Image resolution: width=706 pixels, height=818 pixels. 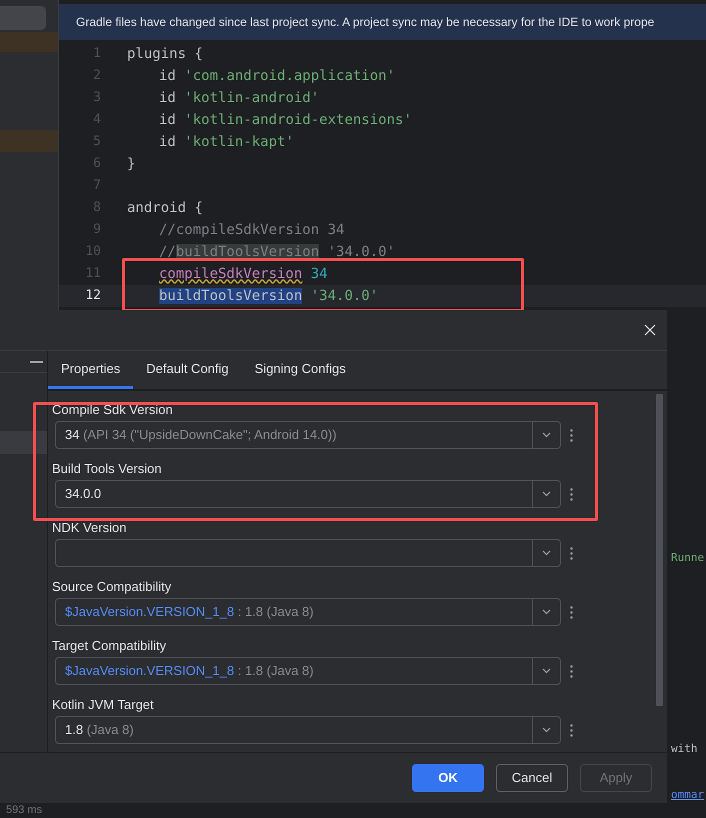 What do you see at coordinates (165, 208) in the screenshot?
I see `code-line: android {` at bounding box center [165, 208].